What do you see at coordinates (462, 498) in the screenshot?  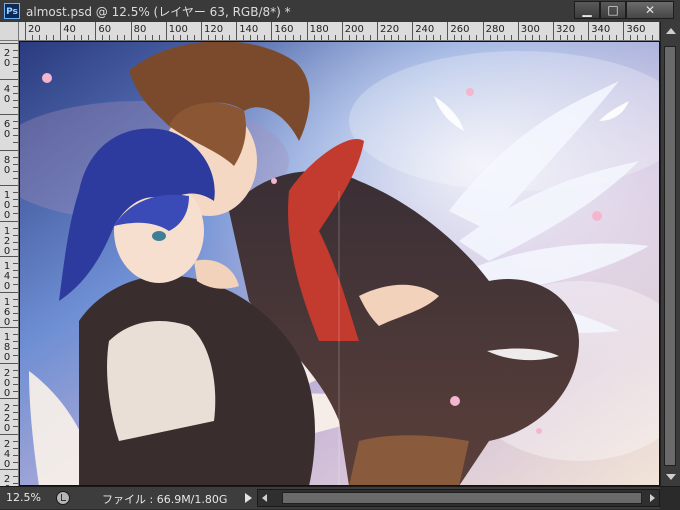 I see `horizontal-scroll-thumb` at bounding box center [462, 498].